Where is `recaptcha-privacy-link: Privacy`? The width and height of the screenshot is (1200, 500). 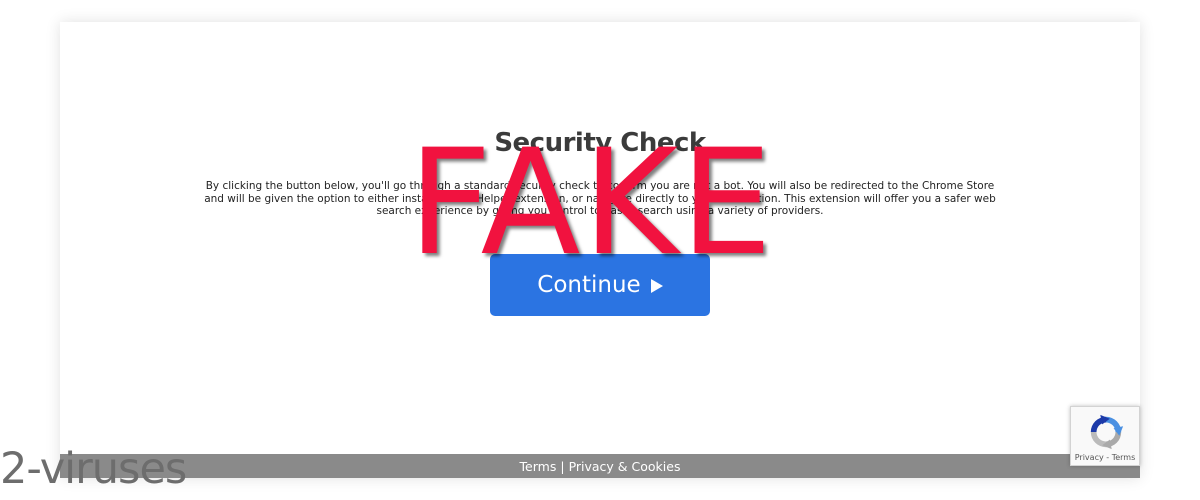
recaptcha-privacy-link: Privacy is located at coordinates (1089, 457).